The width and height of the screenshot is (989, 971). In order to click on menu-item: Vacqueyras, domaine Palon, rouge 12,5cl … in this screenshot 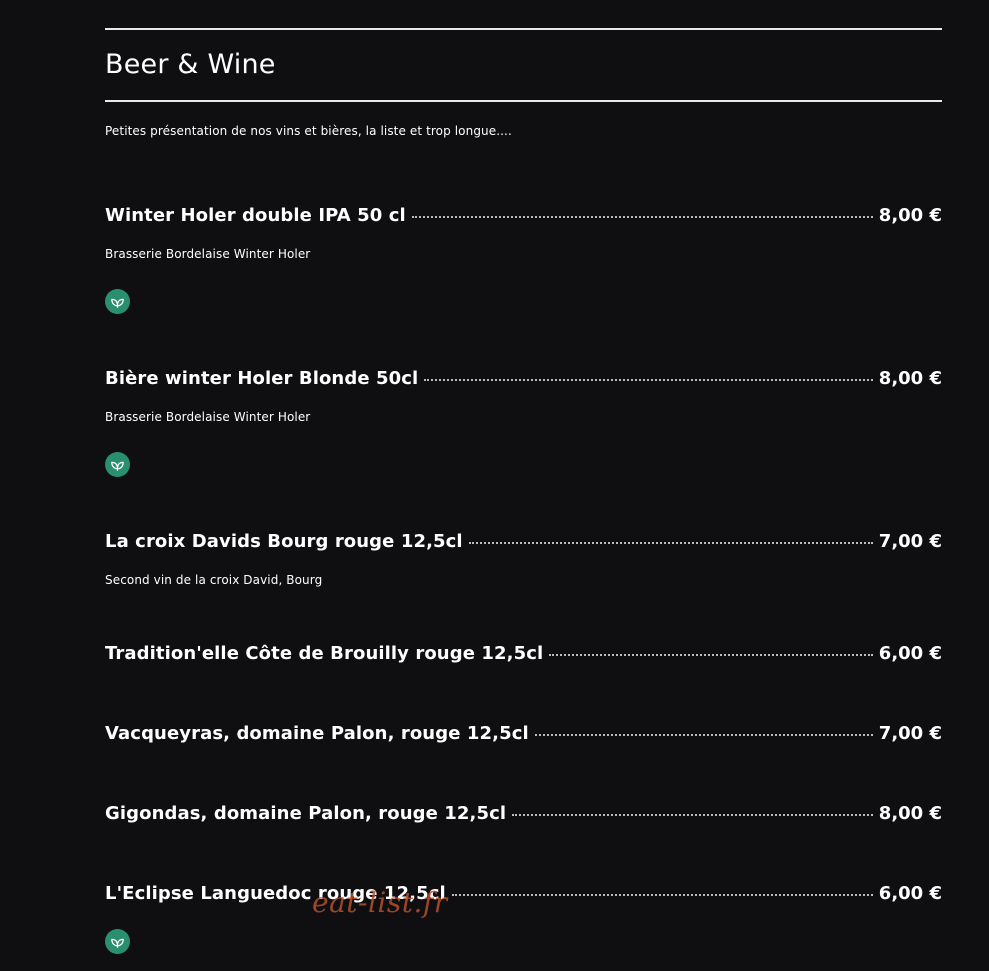, I will do `click(523, 736)`.